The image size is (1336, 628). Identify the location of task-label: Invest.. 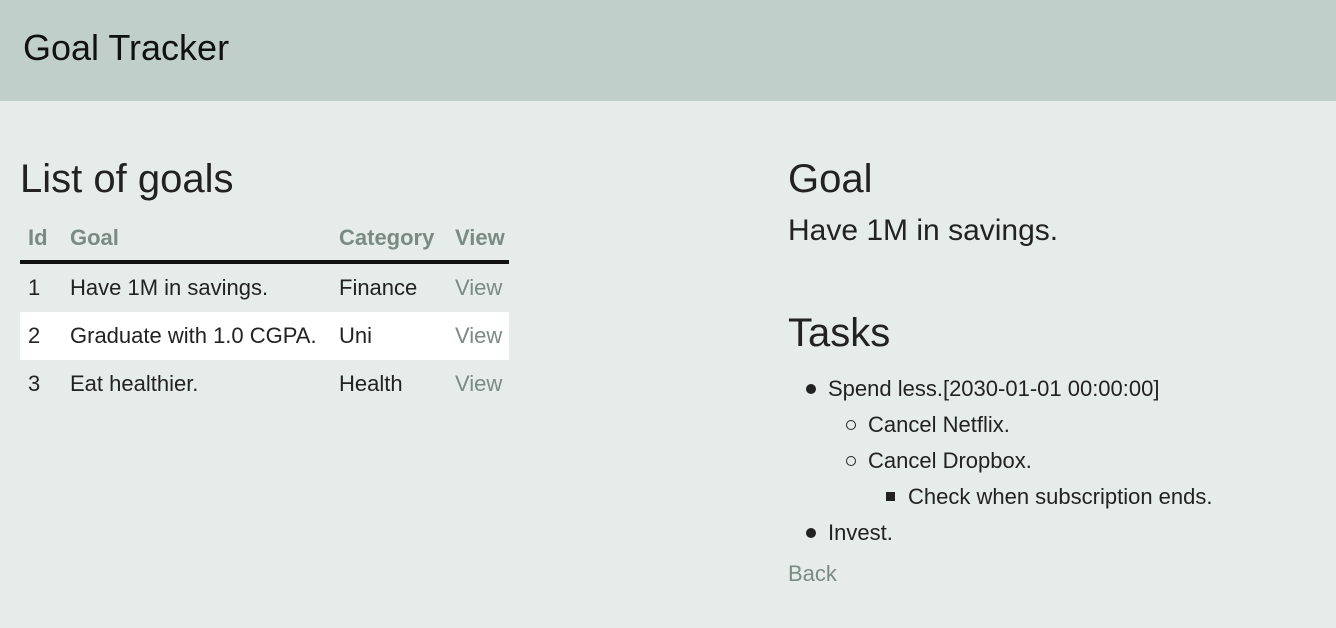
(860, 532).